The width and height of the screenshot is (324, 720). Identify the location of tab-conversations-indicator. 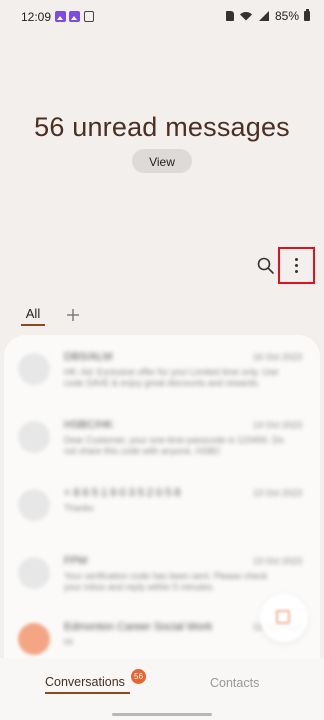
(87, 693).